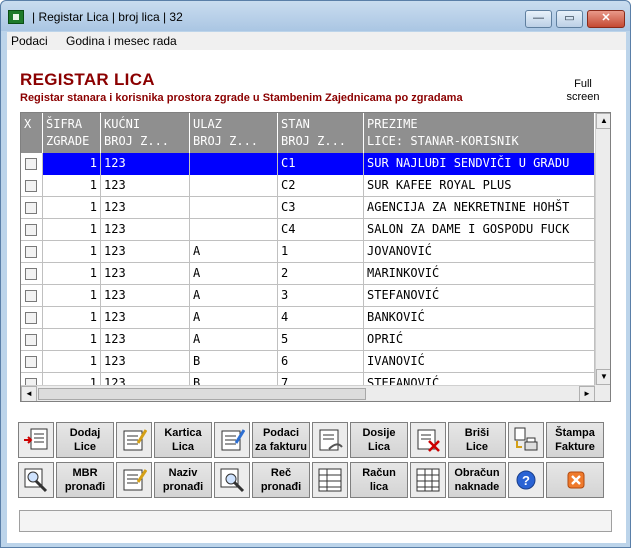 Image resolution: width=631 pixels, height=548 pixels. Describe the element at coordinates (36, 440) in the screenshot. I see `add-record-icon` at that location.